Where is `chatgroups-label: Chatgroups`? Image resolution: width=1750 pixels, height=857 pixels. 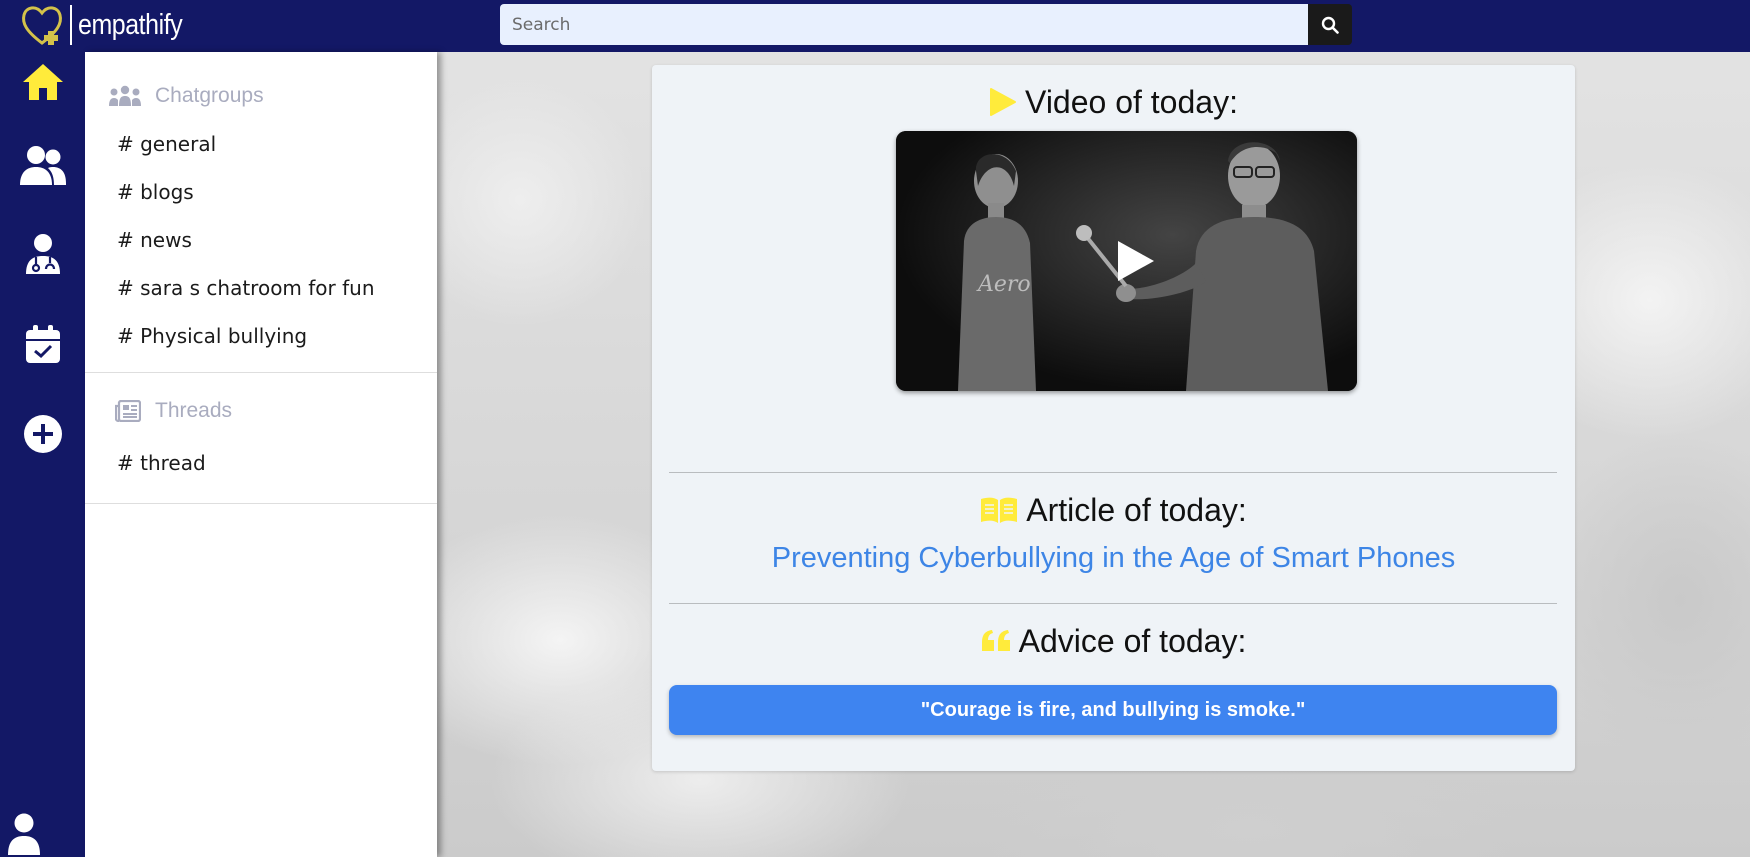 chatgroups-label: Chatgroups is located at coordinates (209, 95).